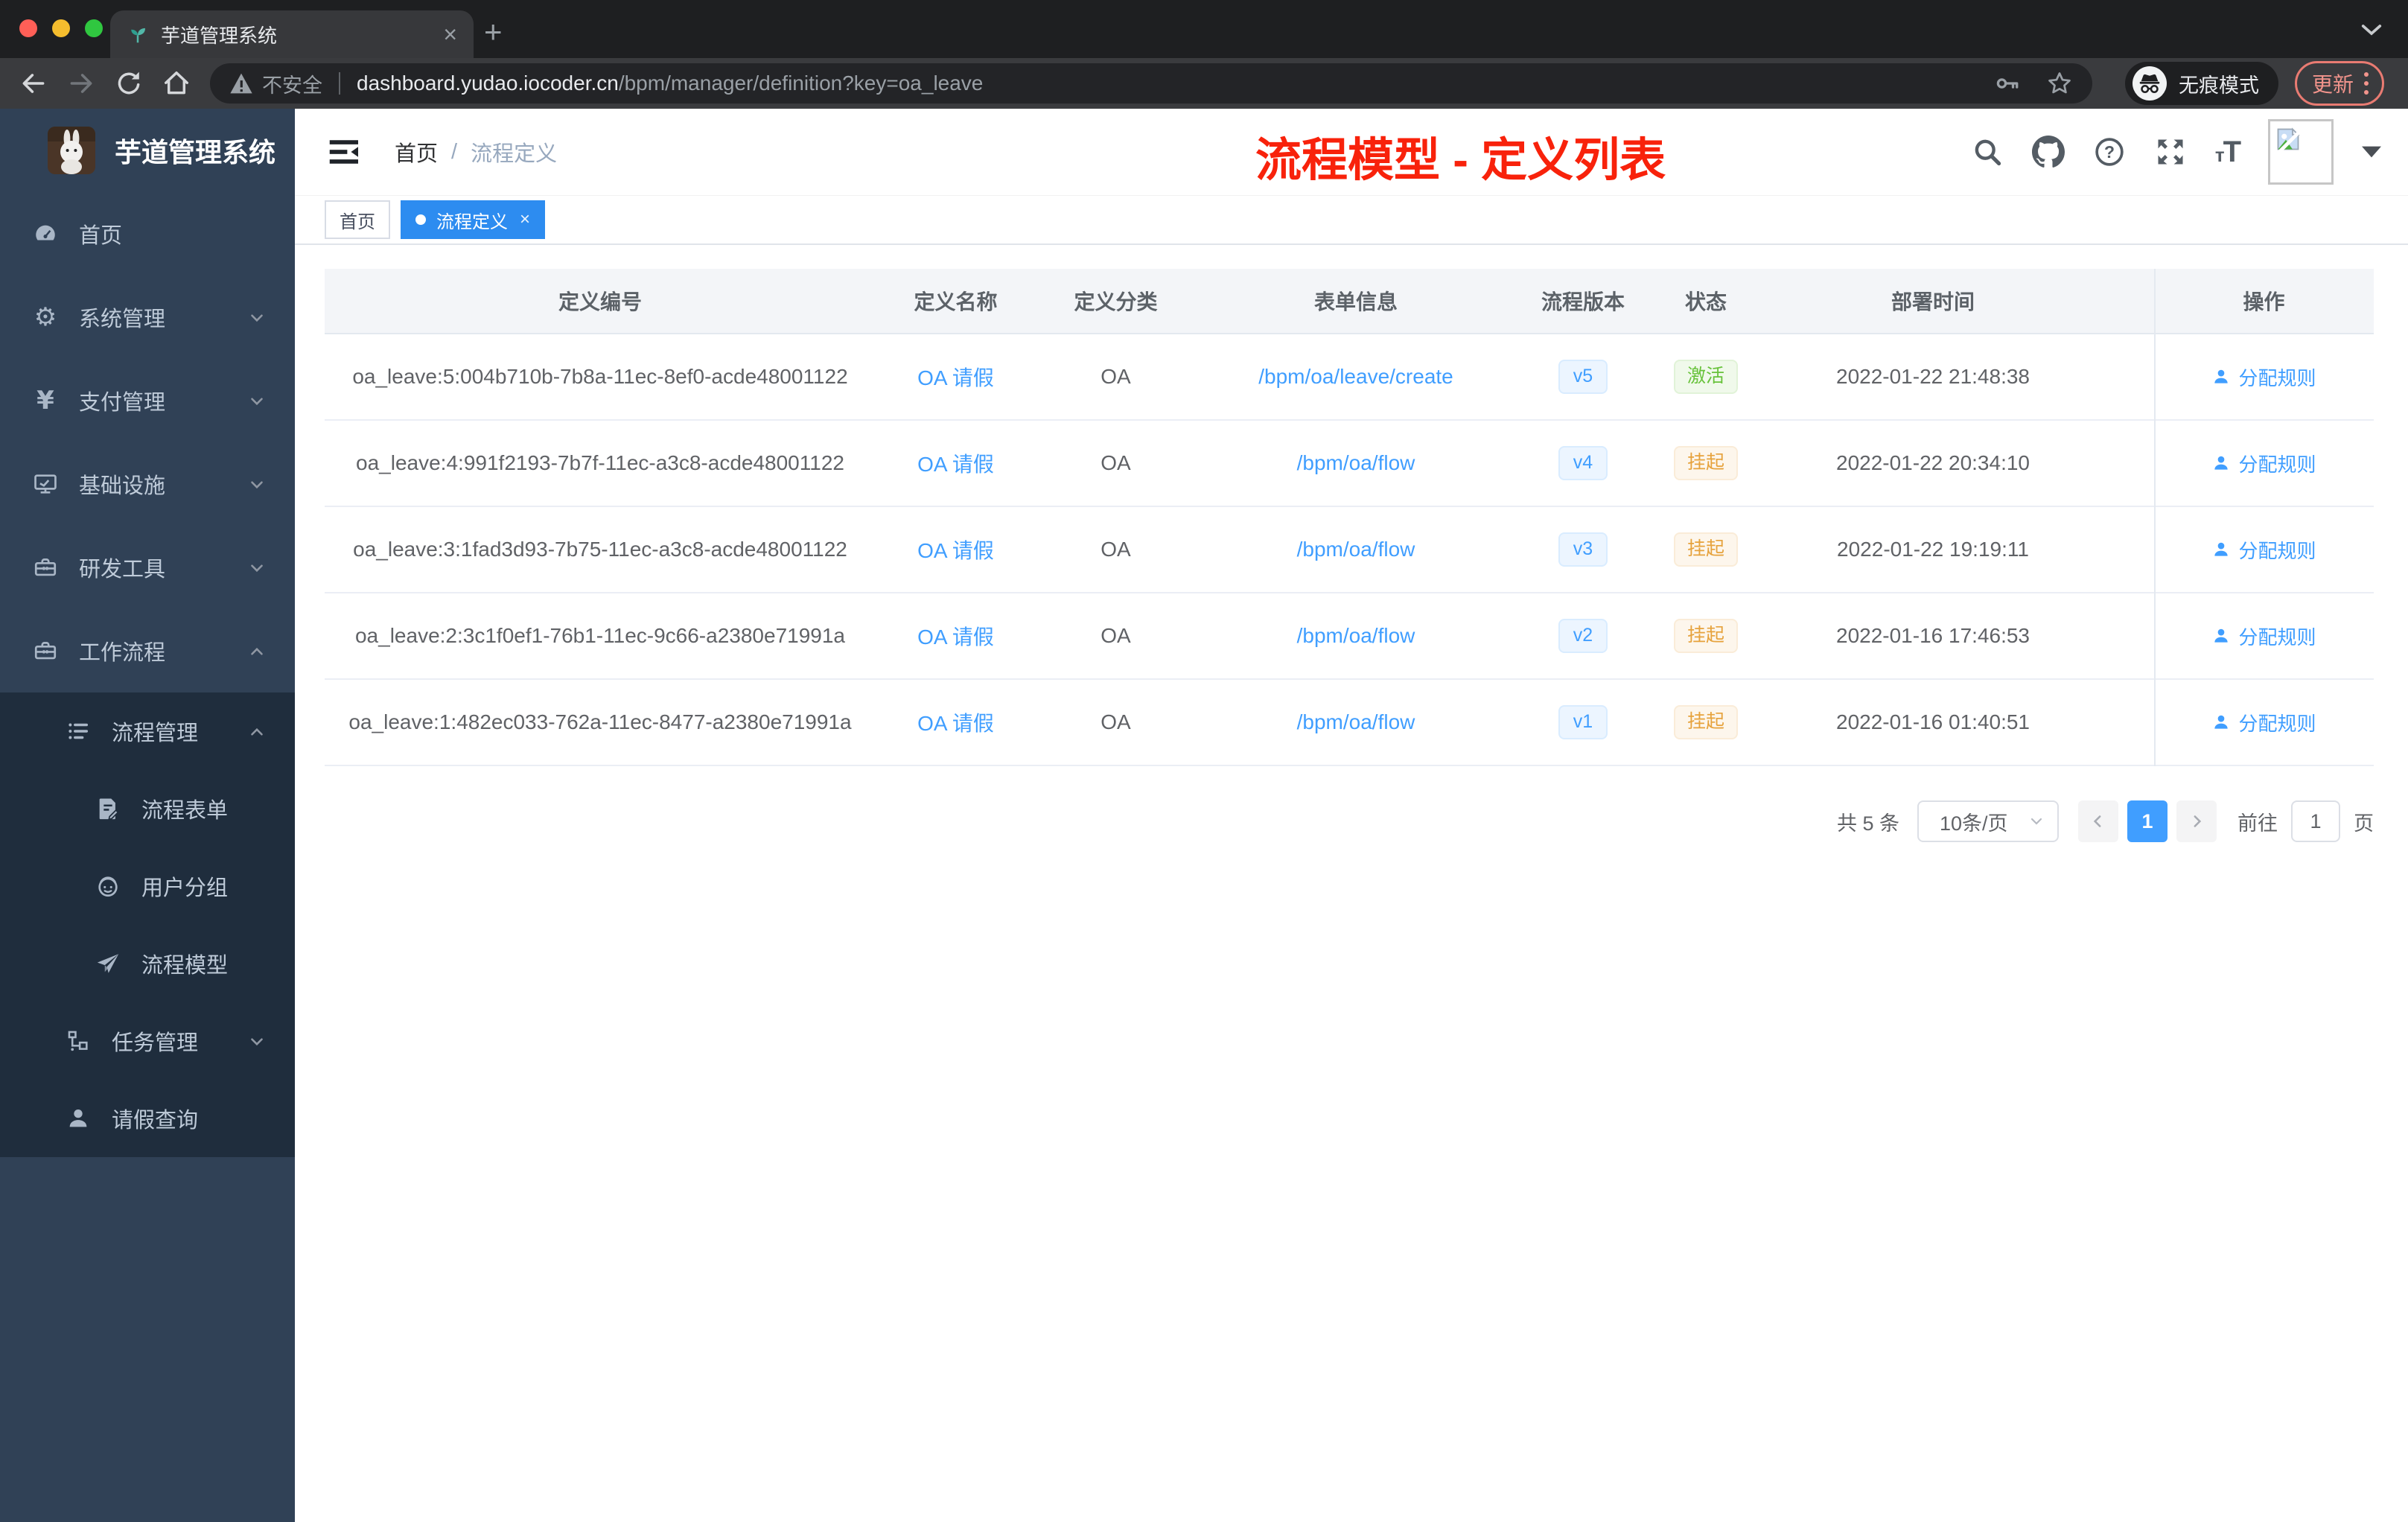 This screenshot has width=2408, height=1522. I want to click on sidebar-item-user-group: 用户分组, so click(147, 886).